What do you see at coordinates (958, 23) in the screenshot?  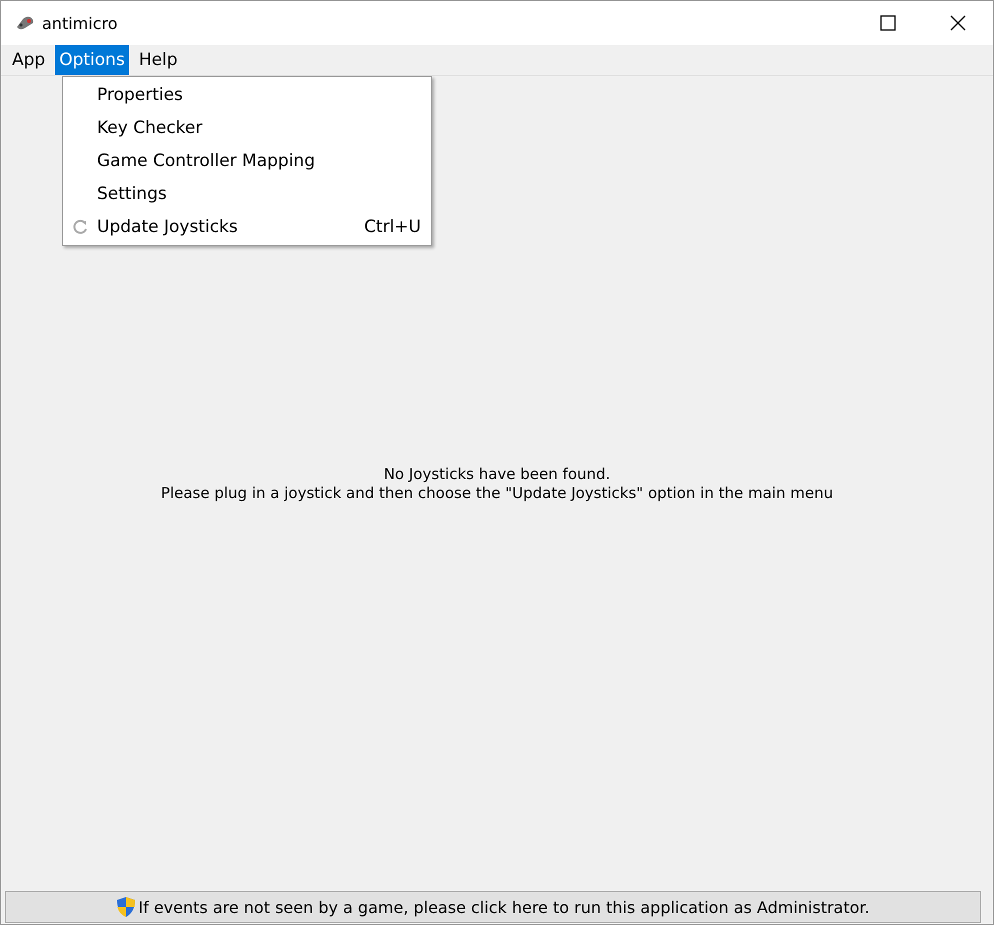 I see `close-icon` at bounding box center [958, 23].